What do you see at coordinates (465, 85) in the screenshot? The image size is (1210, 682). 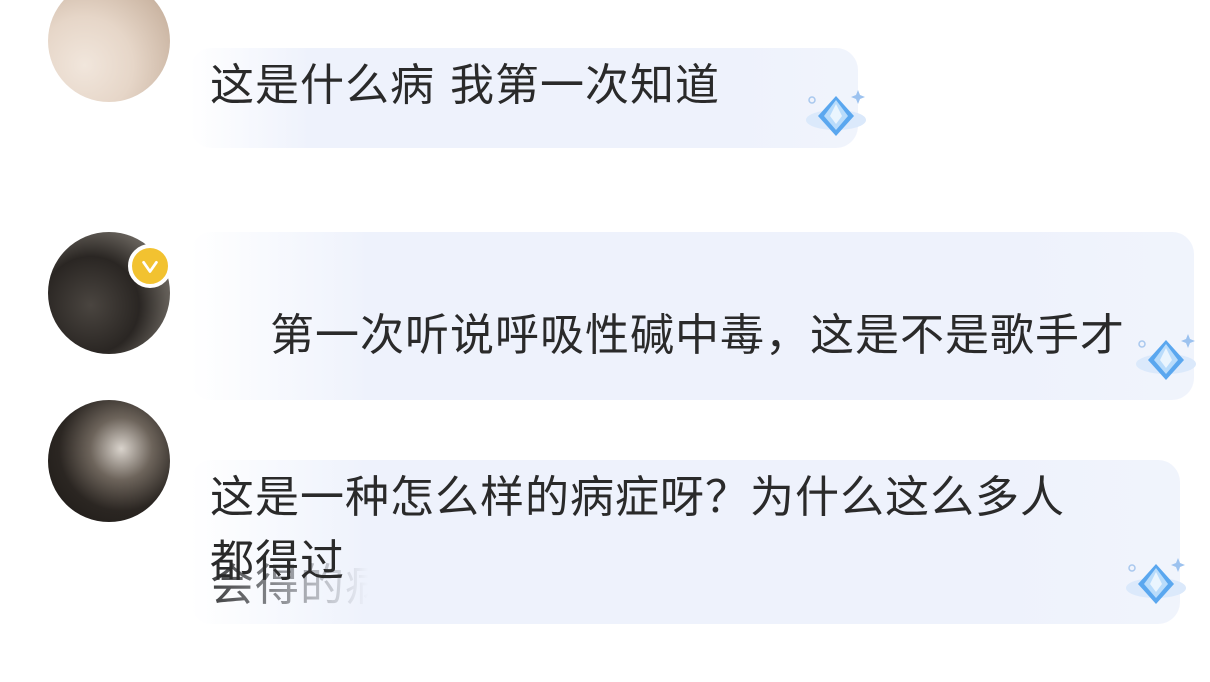 I see `comment-text: 这是什么病 我第一次知道` at bounding box center [465, 85].